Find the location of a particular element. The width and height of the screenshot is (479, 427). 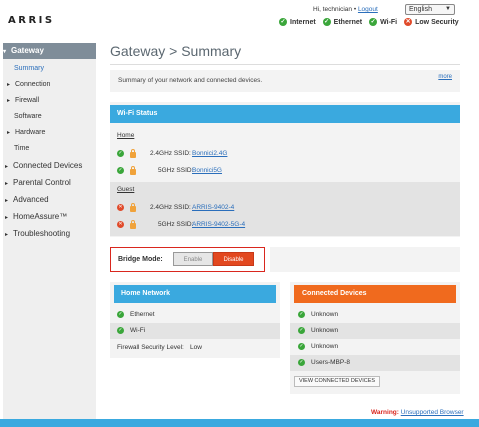

sidebar-item-connection: ▸ Connection is located at coordinates (49, 84).